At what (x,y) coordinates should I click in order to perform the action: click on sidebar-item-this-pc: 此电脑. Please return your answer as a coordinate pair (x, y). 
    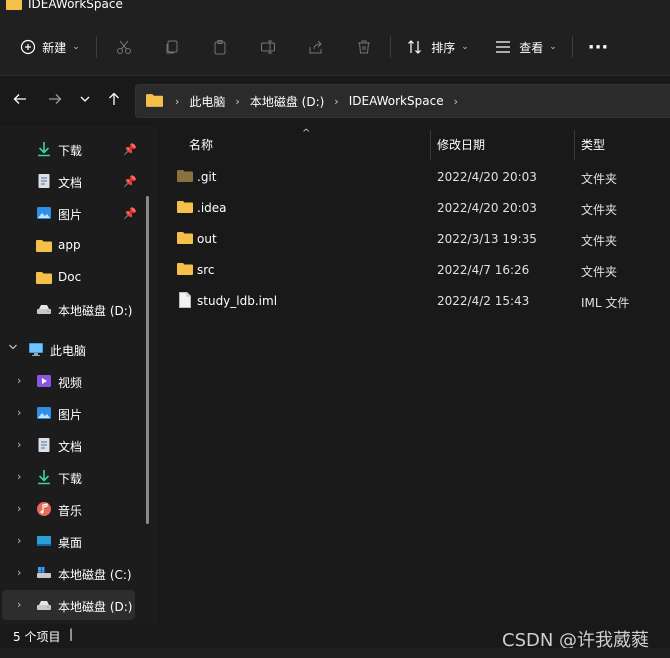
    Looking at the image, I should click on (75, 349).